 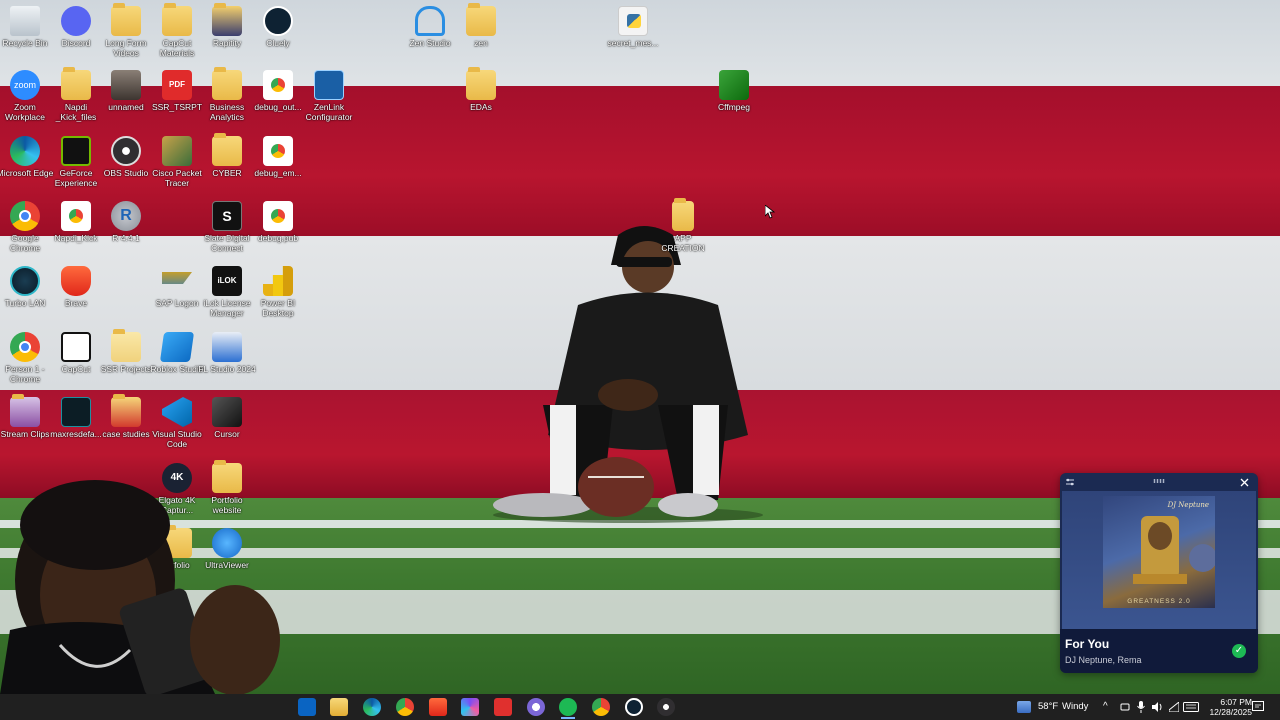 What do you see at coordinates (628, 374) in the screenshot?
I see `wallpaper-person-with-football` at bounding box center [628, 374].